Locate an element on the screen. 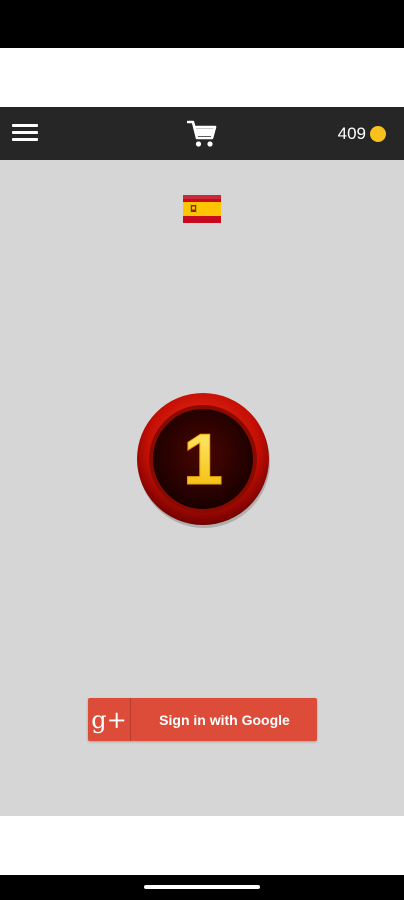 This screenshot has height=900, width=404. level-number: 1 is located at coordinates (203, 460).